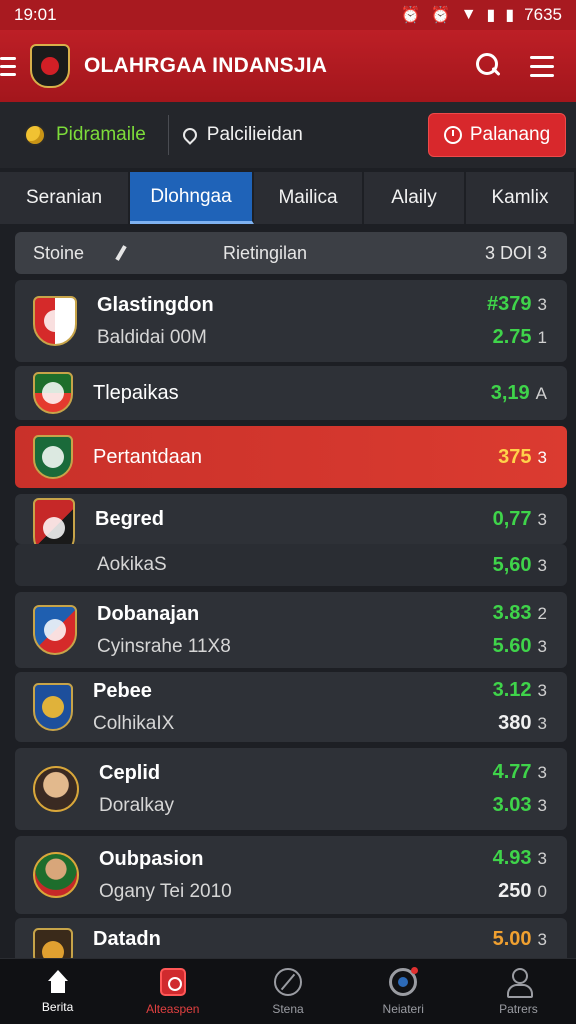 This screenshot has width=576, height=1024. I want to click on tab-alaily: Alaily, so click(415, 198).